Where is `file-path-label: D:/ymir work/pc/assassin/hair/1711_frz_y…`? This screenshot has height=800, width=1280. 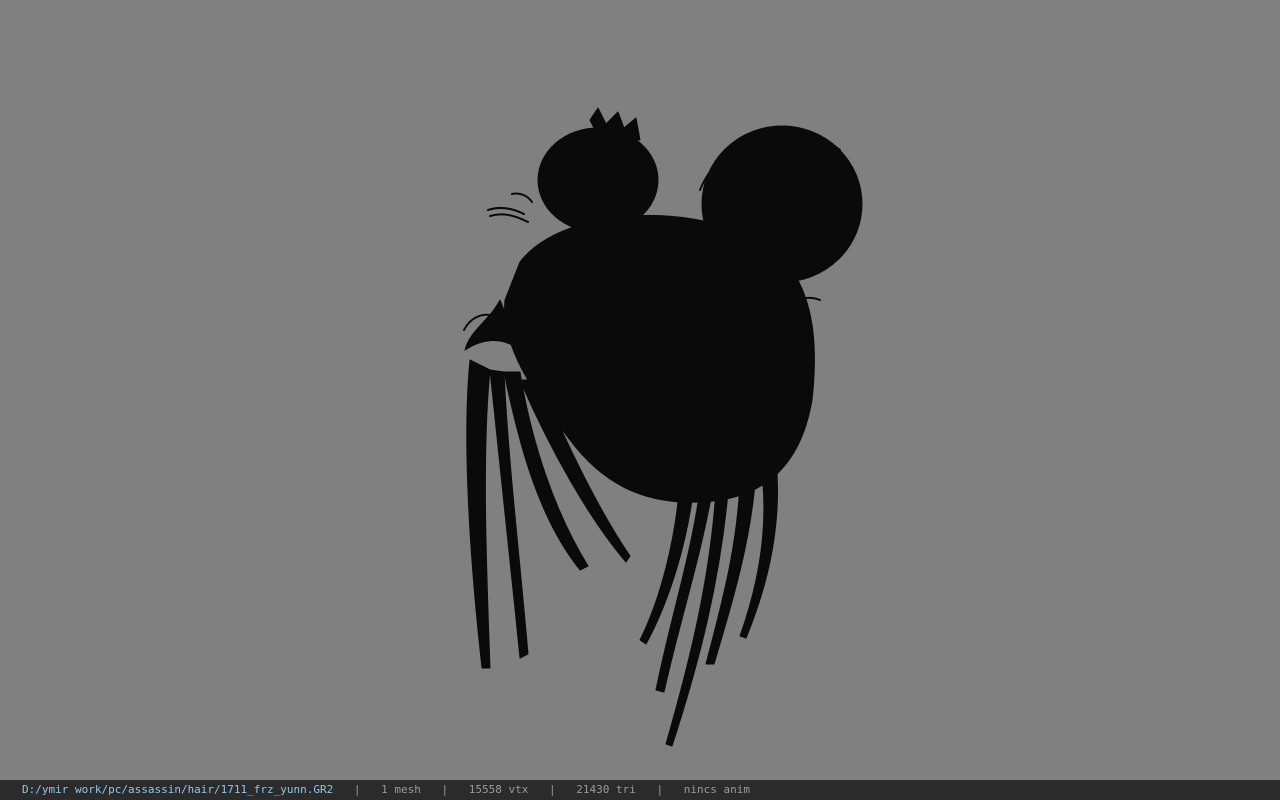 file-path-label: D:/ymir work/pc/assassin/hair/1711_frz_y… is located at coordinates (178, 789).